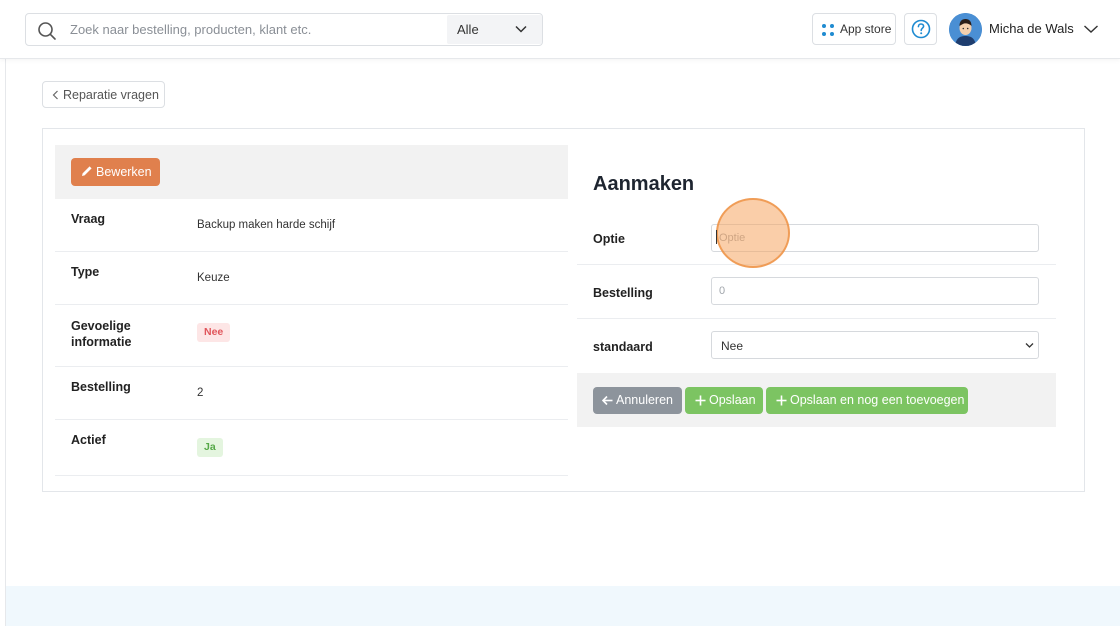 This screenshot has width=1120, height=626. What do you see at coordinates (311, 278) in the screenshot?
I see `detail-row-type: Type Keuze` at bounding box center [311, 278].